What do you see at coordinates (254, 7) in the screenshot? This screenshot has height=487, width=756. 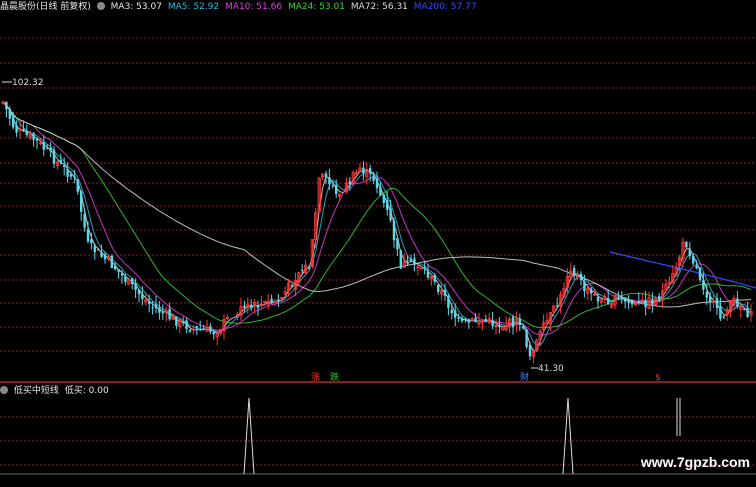 I see `ma10-label: MA10: 51.66` at bounding box center [254, 7].